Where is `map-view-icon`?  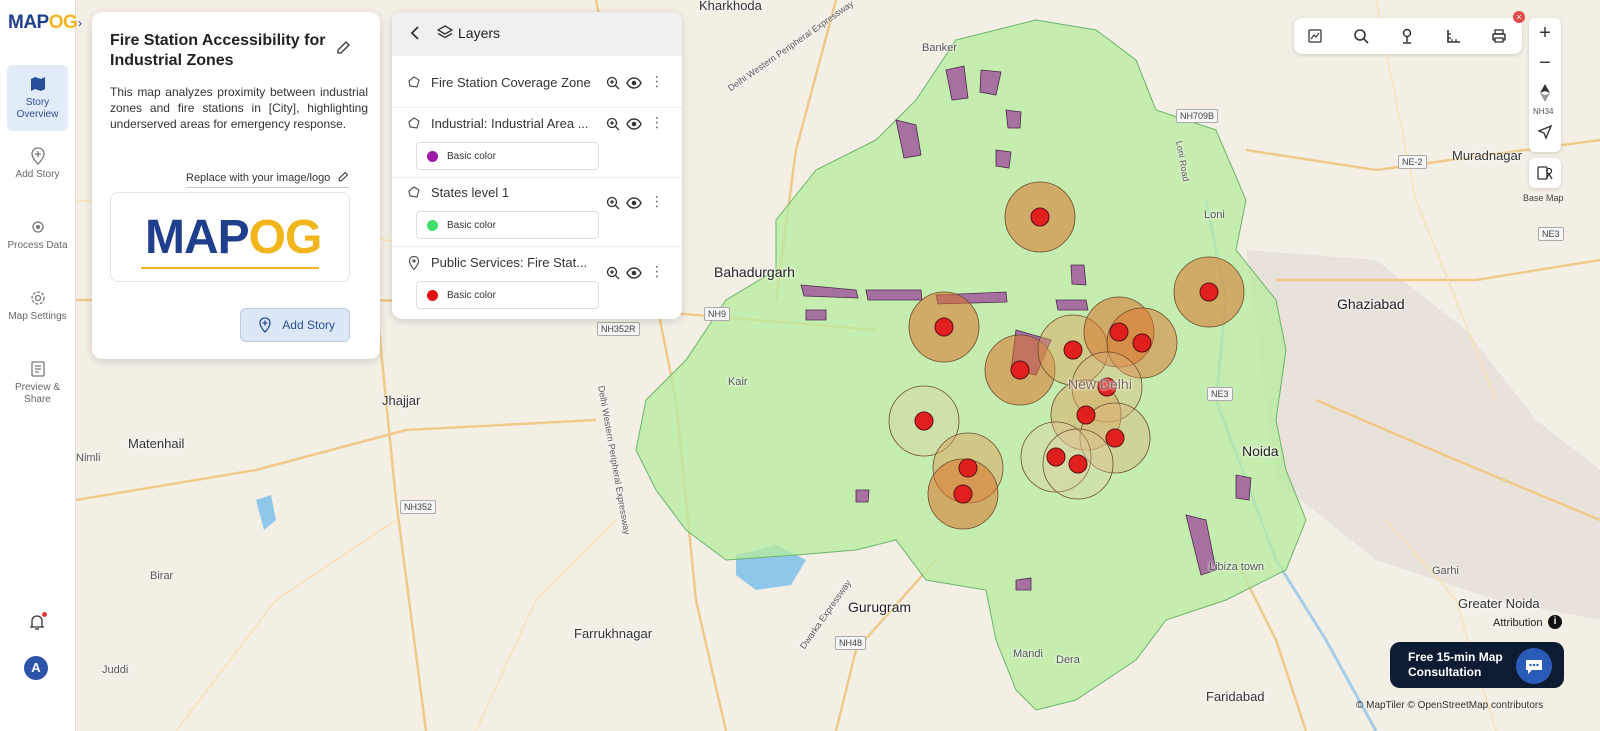
map-view-icon is located at coordinates (1315, 36).